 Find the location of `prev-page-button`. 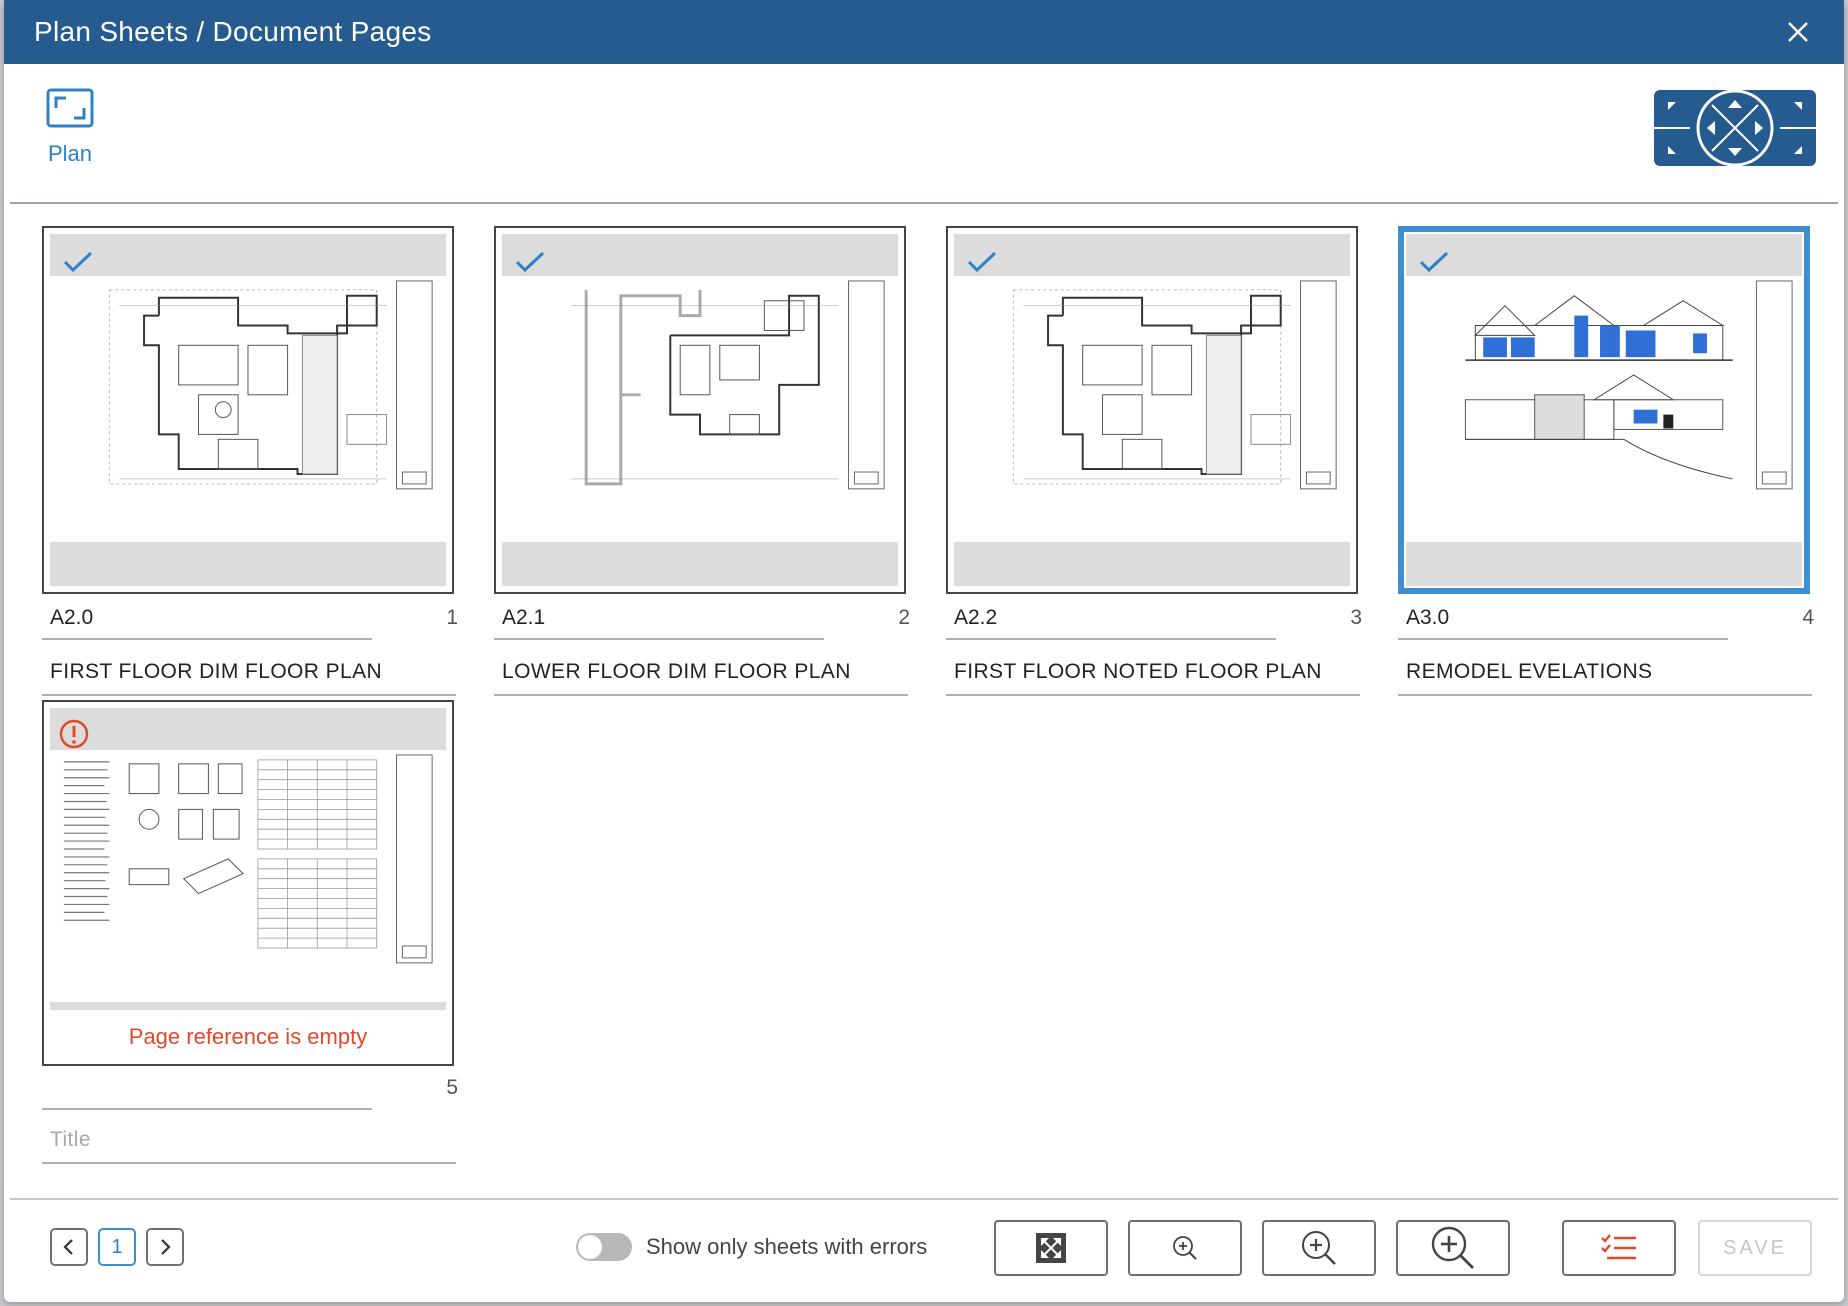

prev-page-button is located at coordinates (69, 1247).